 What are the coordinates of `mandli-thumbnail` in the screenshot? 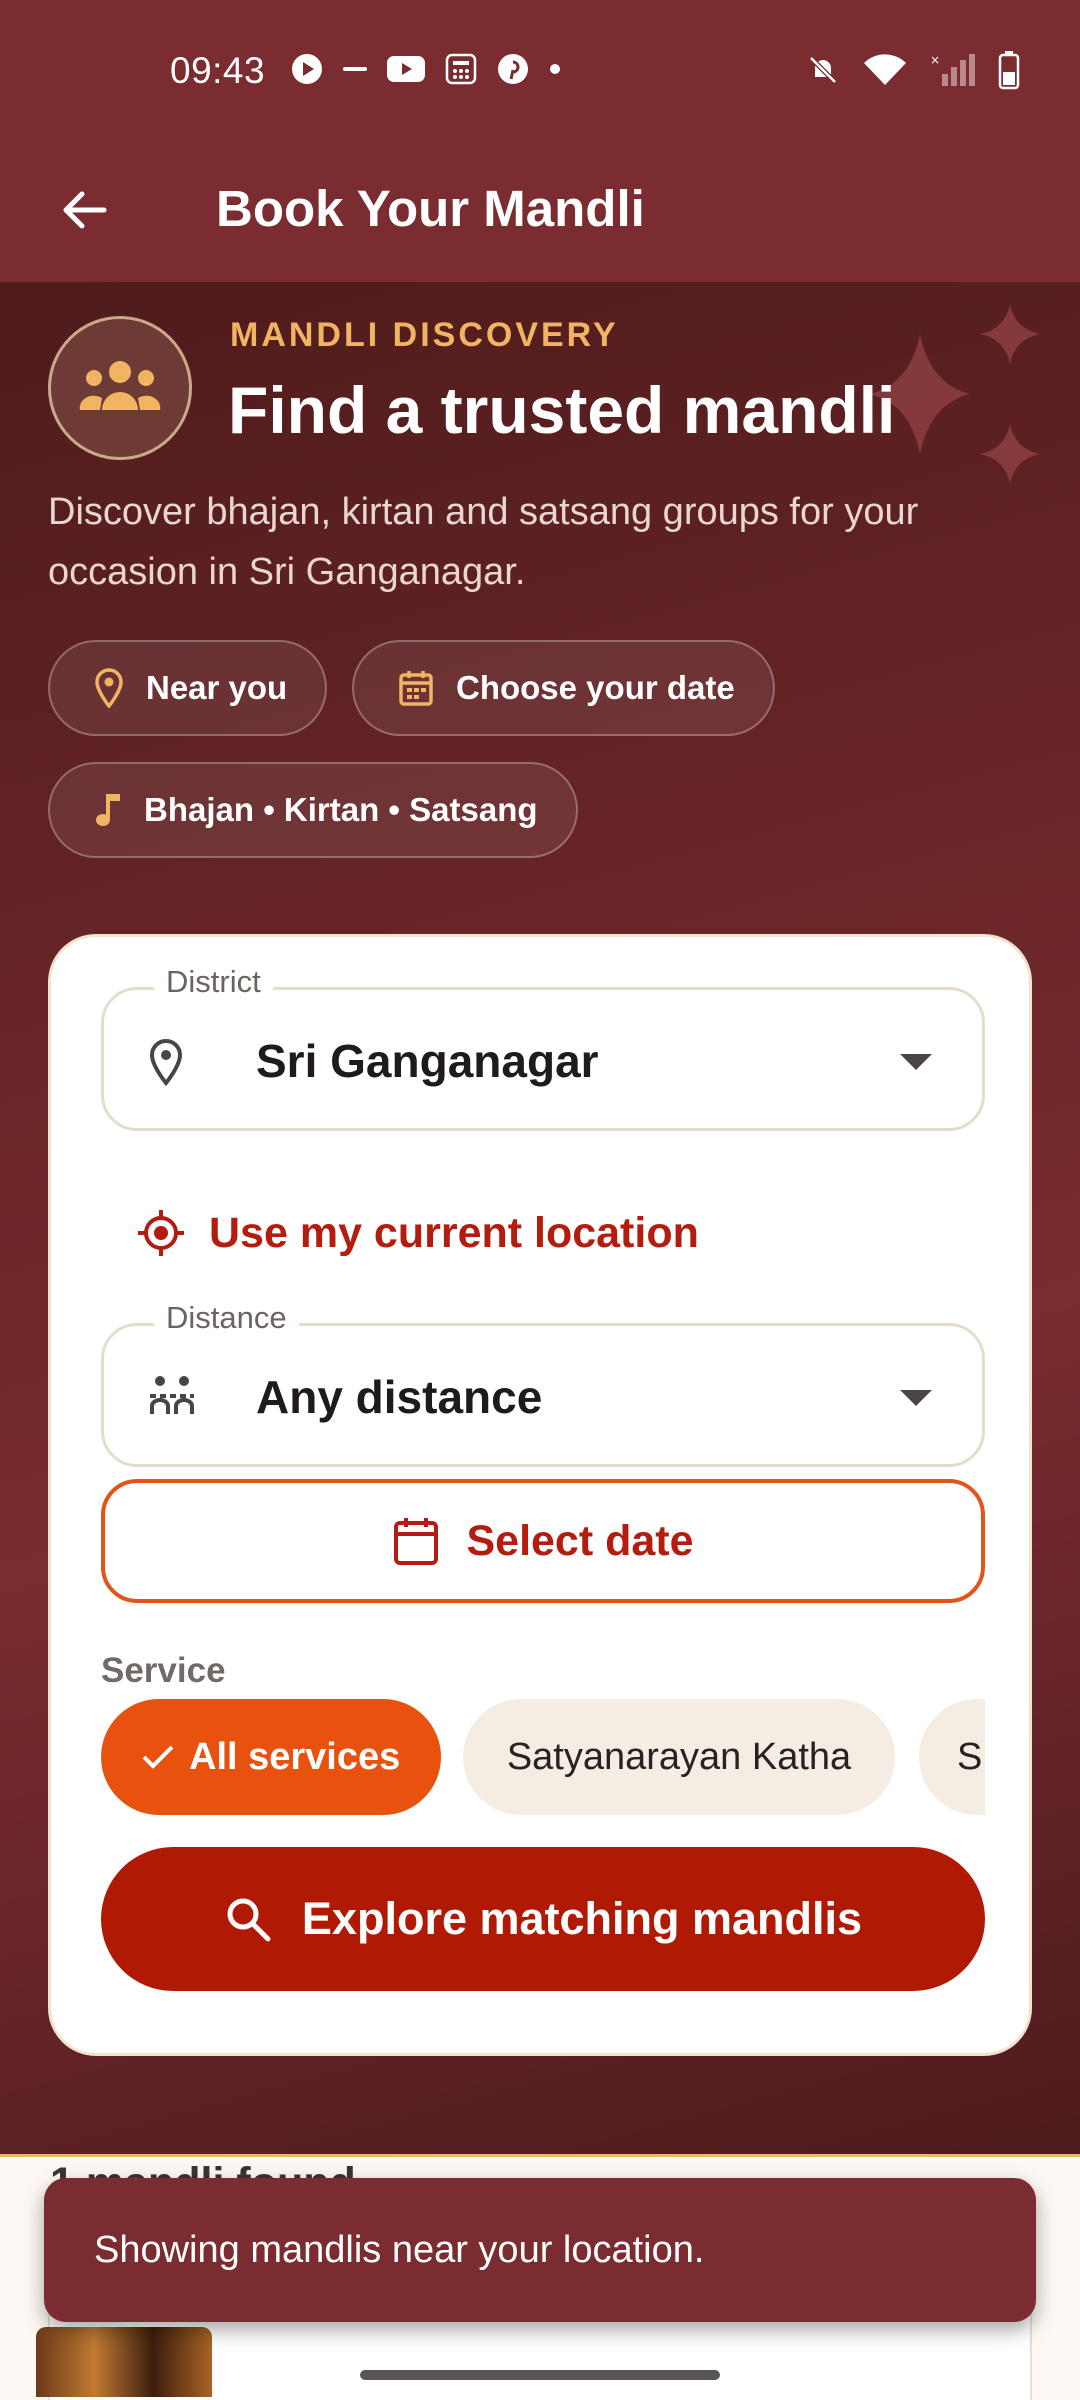 It's located at (124, 2362).